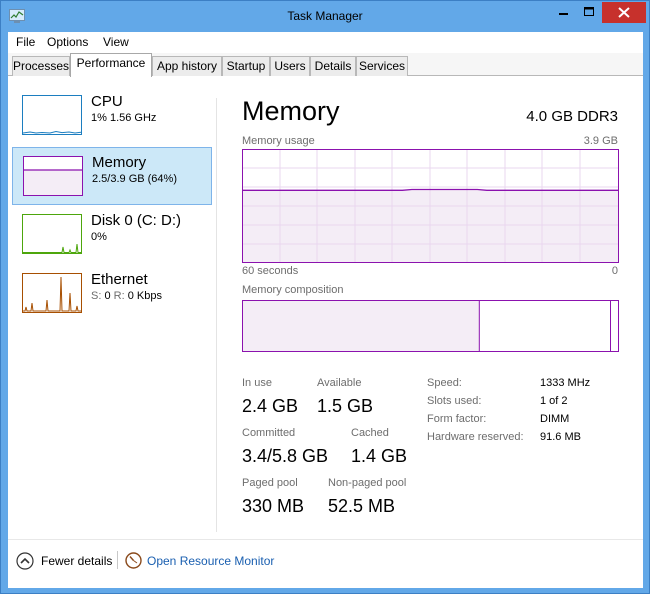 The height and width of the screenshot is (594, 650). What do you see at coordinates (216, 315) in the screenshot?
I see `pane-divider` at bounding box center [216, 315].